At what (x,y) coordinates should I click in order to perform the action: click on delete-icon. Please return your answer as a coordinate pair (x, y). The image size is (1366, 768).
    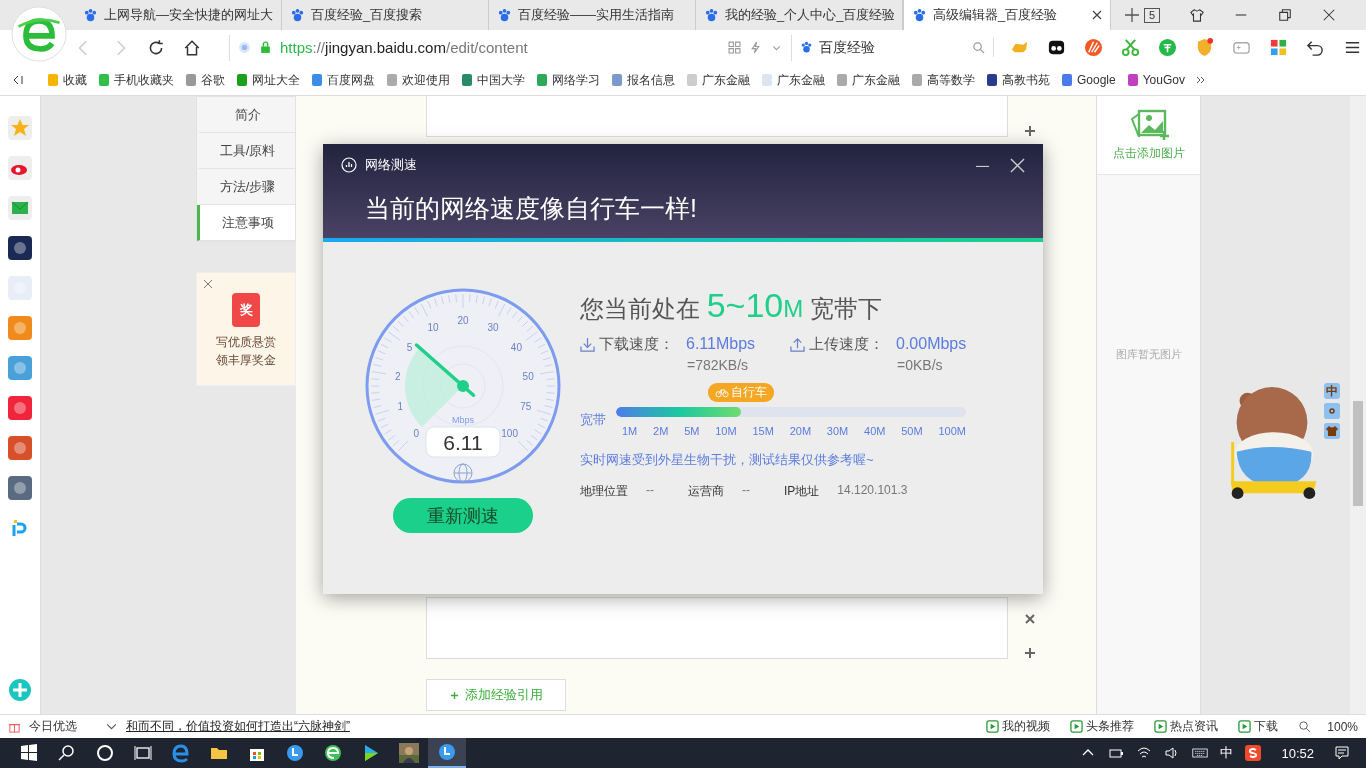
    Looking at the image, I should click on (1030, 619).